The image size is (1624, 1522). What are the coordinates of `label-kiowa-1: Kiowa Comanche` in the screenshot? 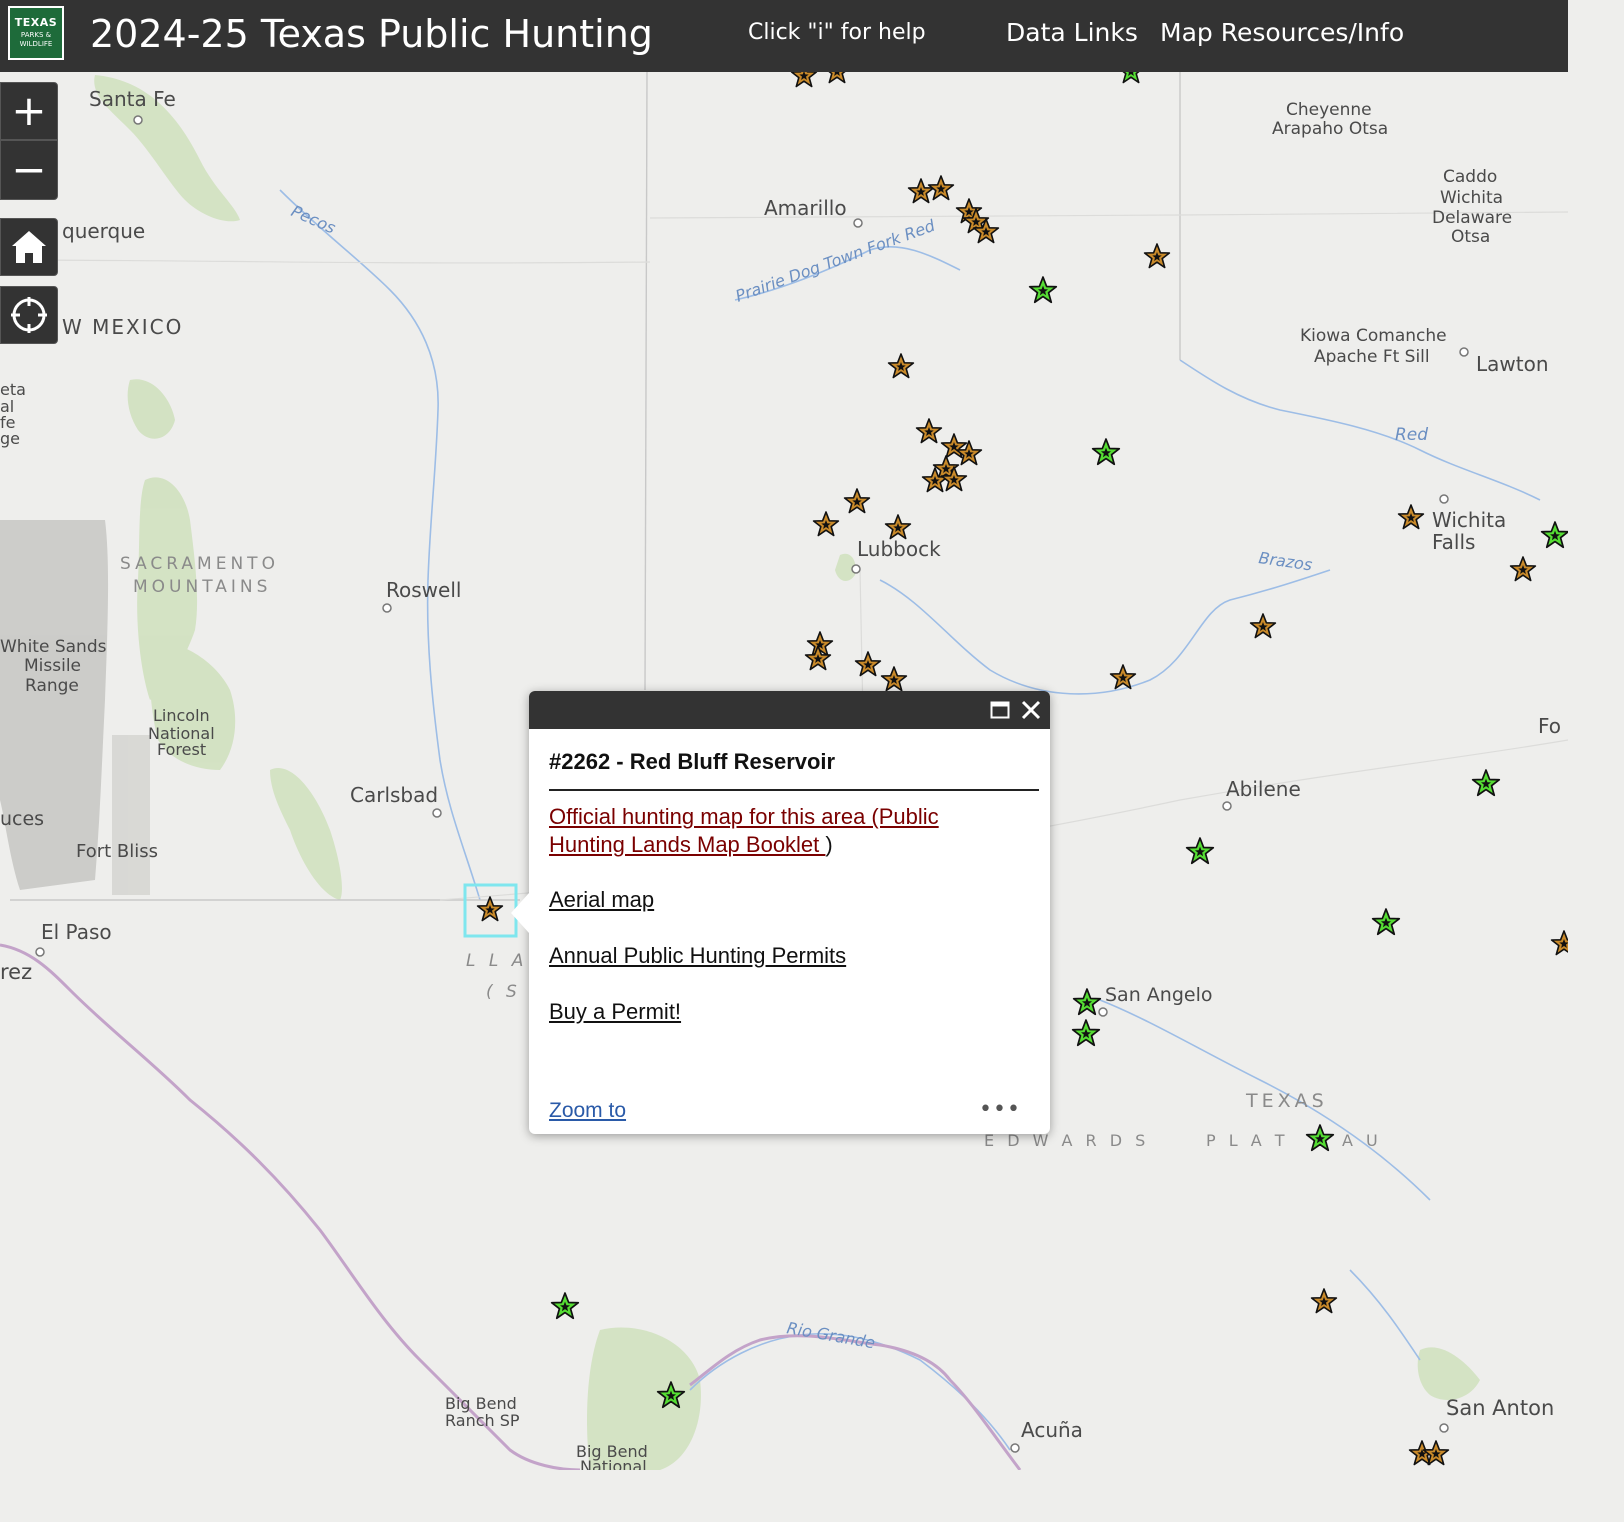 It's located at (1373, 336).